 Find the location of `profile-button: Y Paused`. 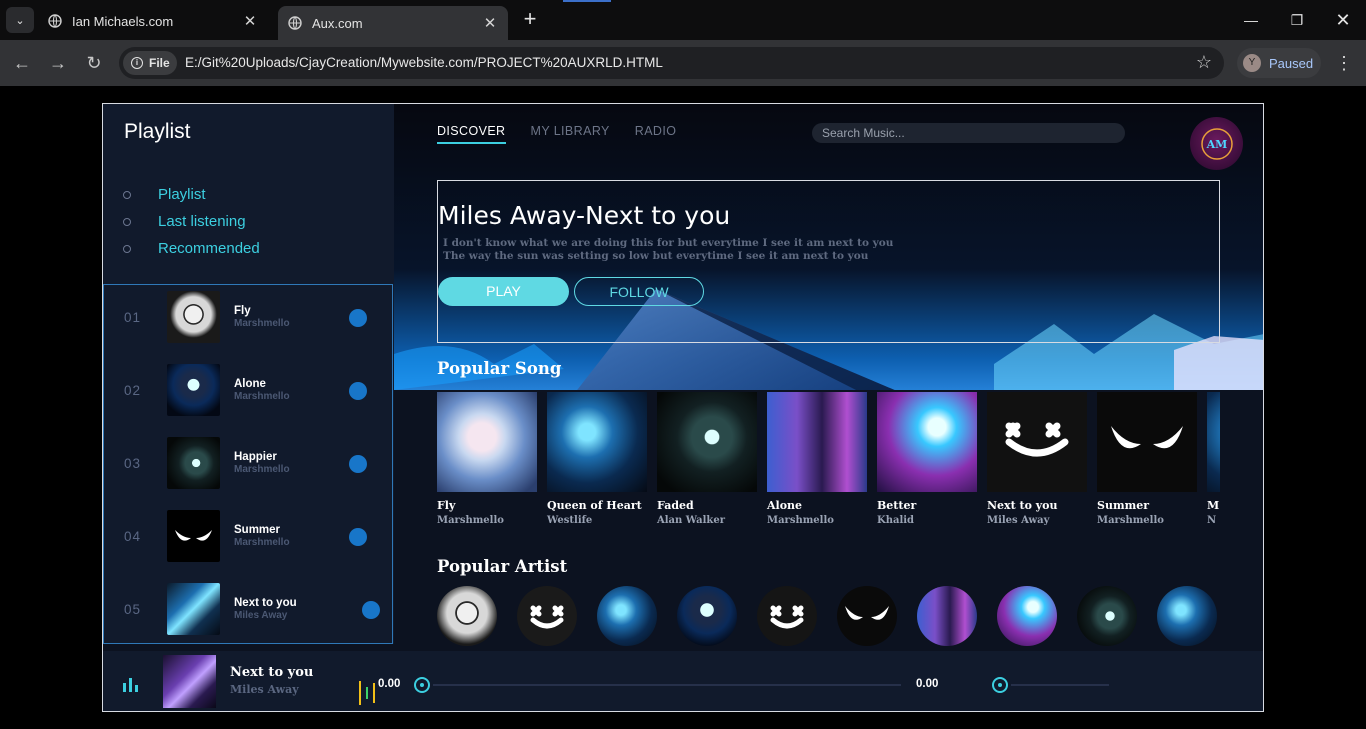

profile-button: Y Paused is located at coordinates (1279, 63).